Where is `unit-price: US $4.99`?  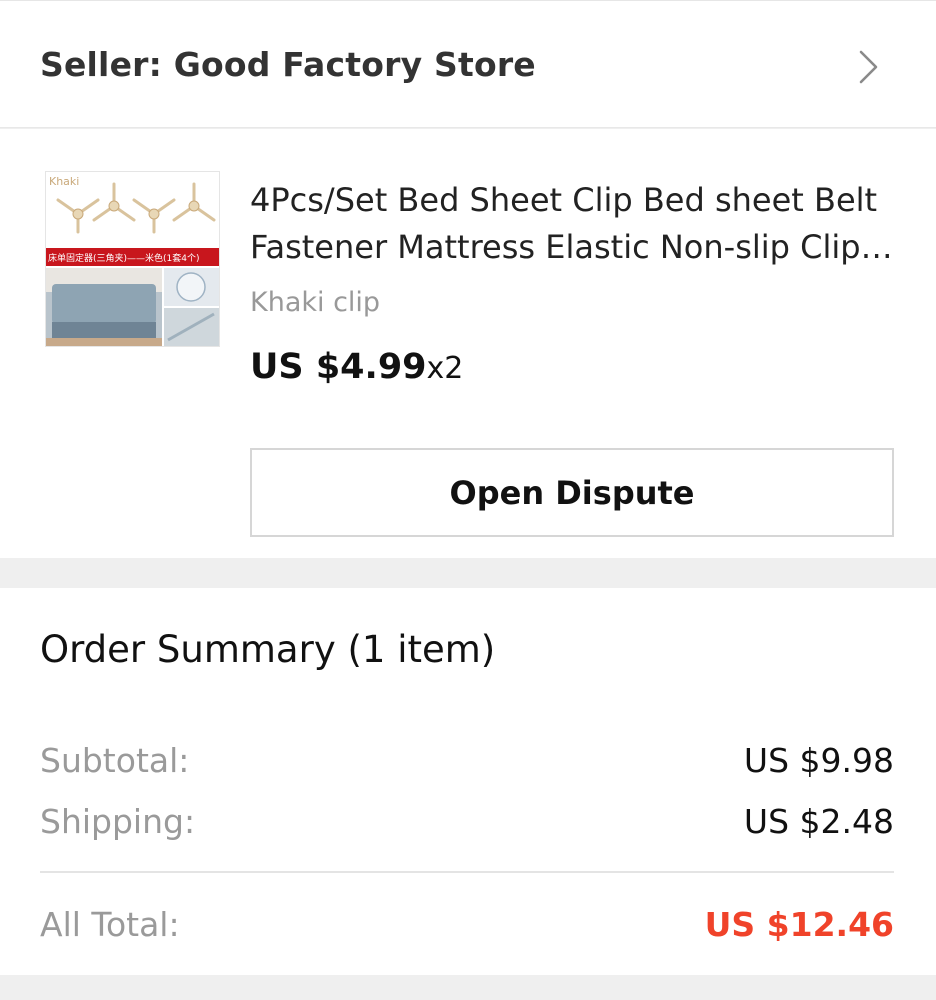
unit-price: US $4.99 is located at coordinates (338, 367).